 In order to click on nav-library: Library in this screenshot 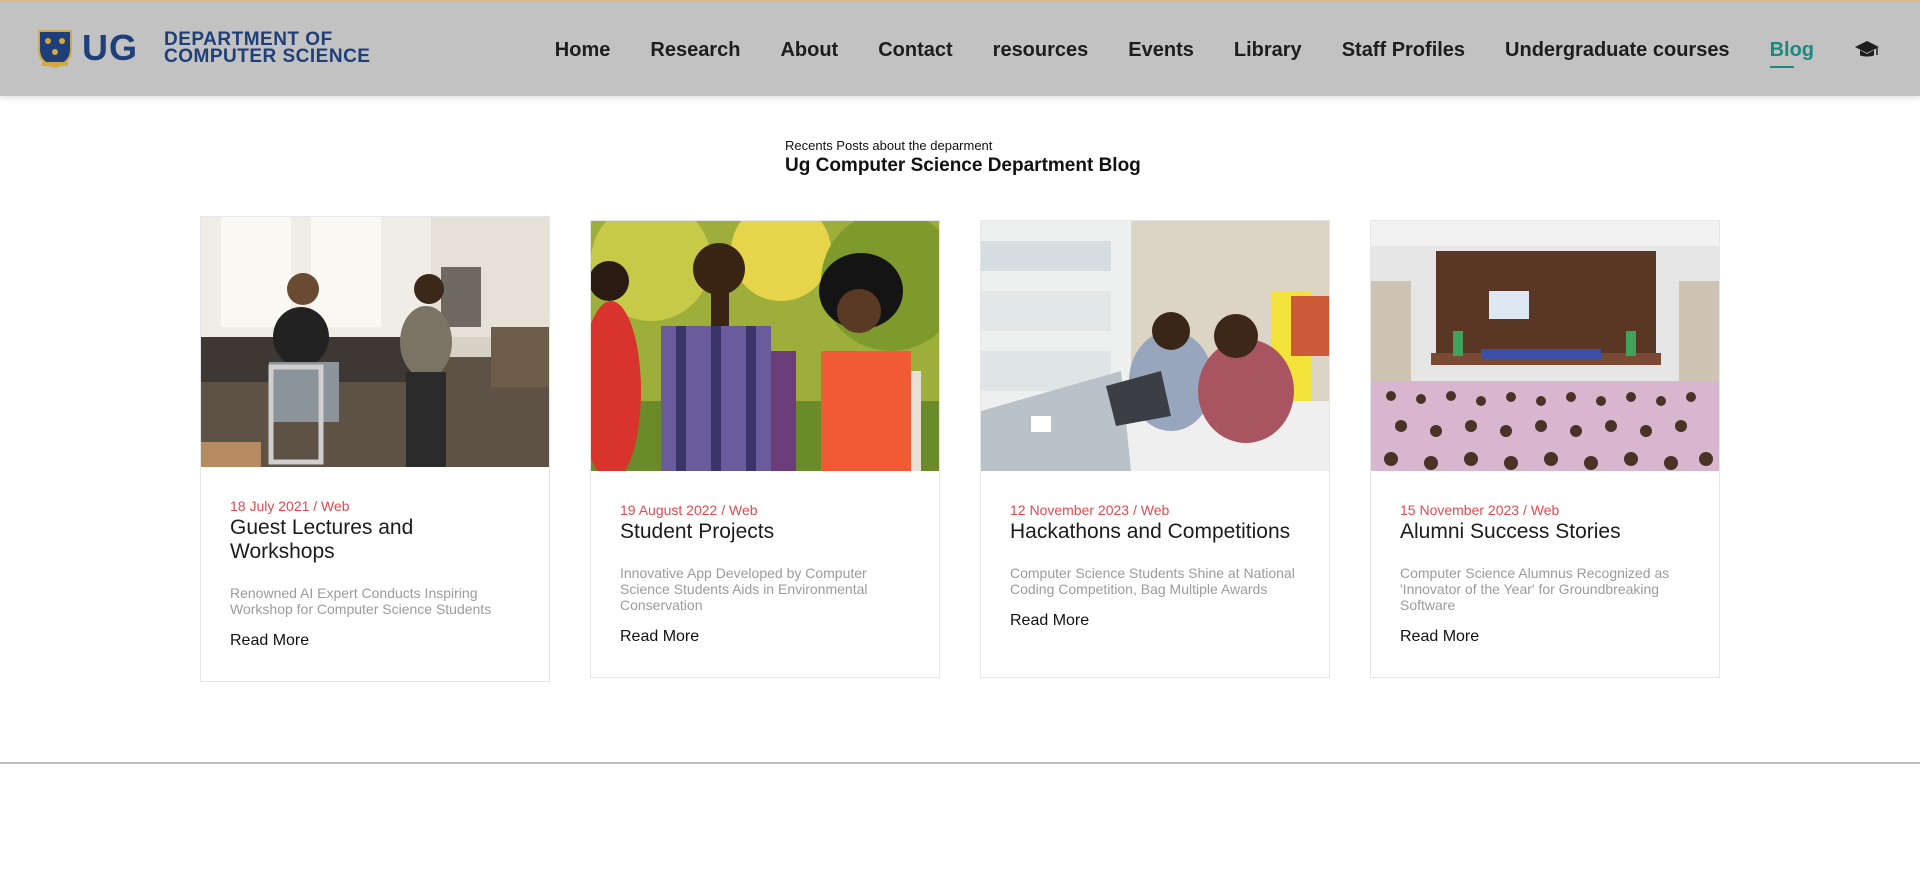, I will do `click(1268, 50)`.